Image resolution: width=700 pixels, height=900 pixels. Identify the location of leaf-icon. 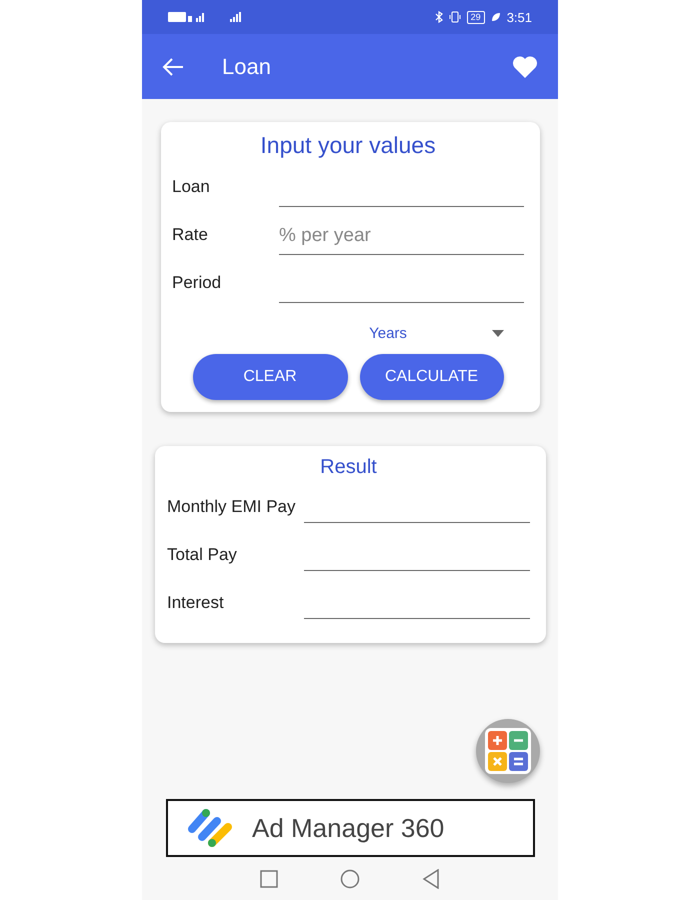
(495, 17).